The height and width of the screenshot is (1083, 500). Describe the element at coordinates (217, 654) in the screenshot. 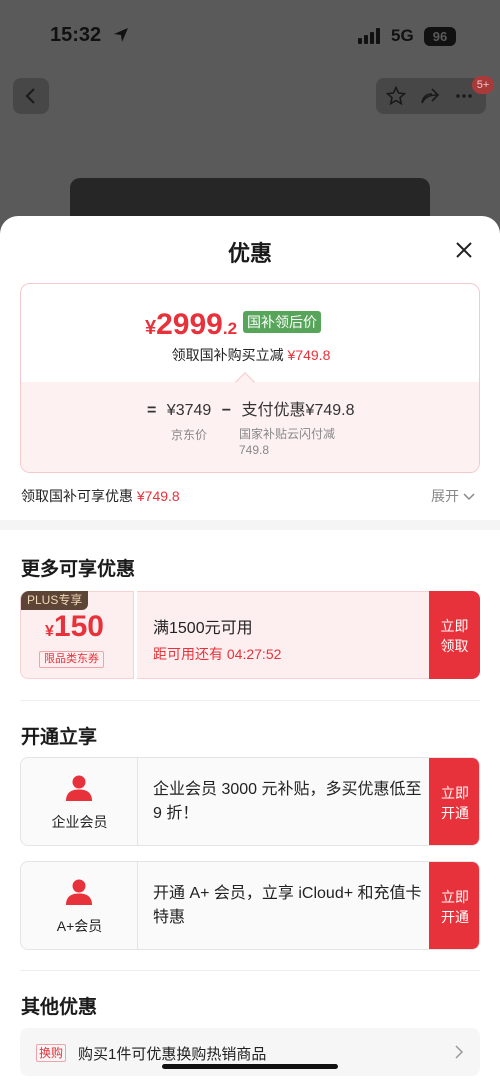

I see `coupon-countdown: 距可用还有 04:27:52` at that location.